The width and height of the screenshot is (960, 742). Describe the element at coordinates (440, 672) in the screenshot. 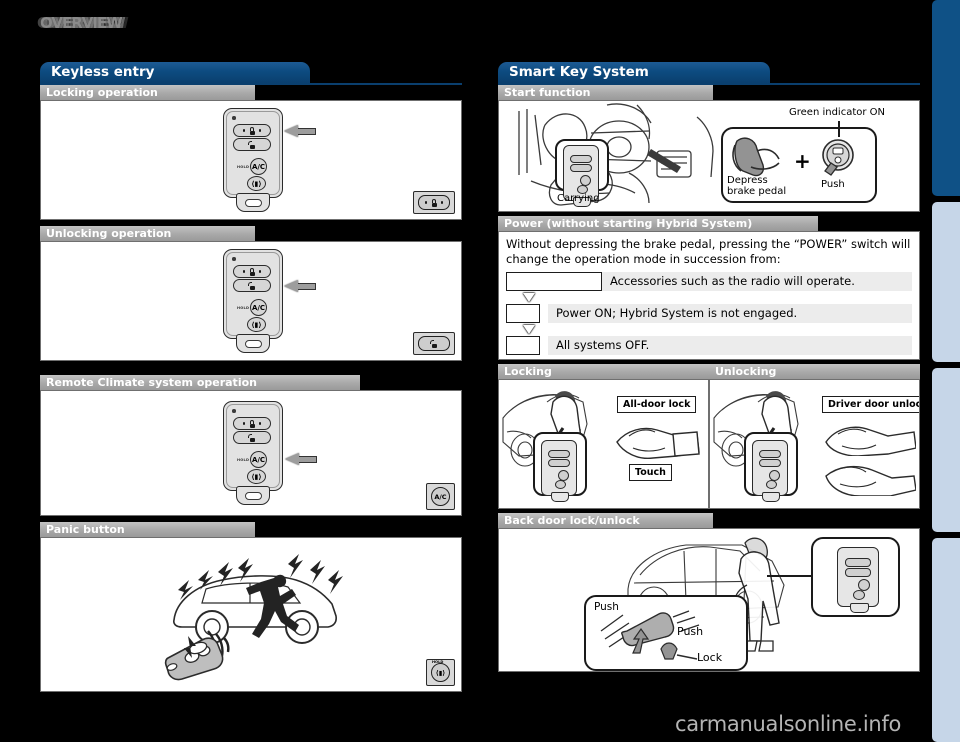

I see `badge-panic-button: HOLD ⟨▮⟩` at that location.